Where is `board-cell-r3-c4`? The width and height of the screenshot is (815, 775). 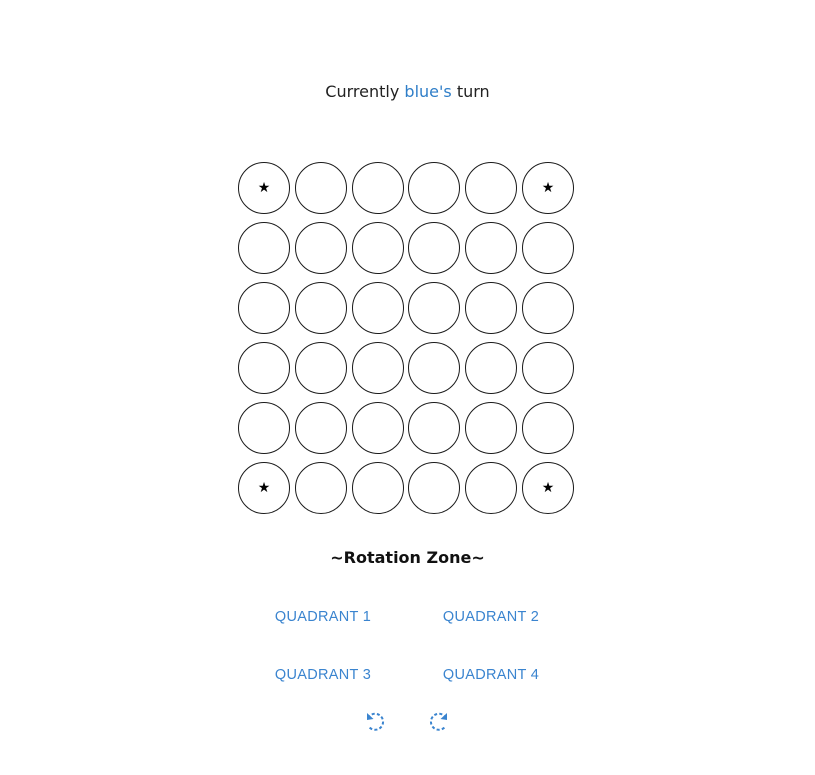
board-cell-r3-c4 is located at coordinates (434, 308).